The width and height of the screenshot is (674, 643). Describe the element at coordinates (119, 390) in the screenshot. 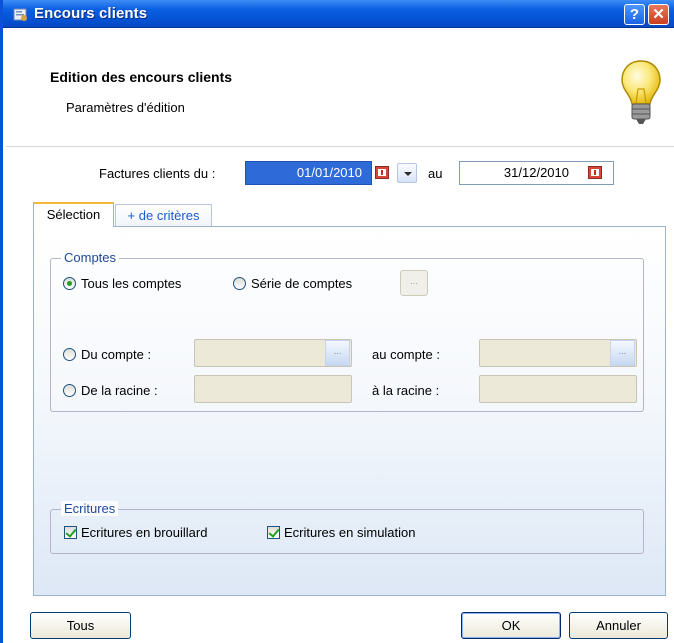

I see `de-la-racine-label: De la racine :` at that location.